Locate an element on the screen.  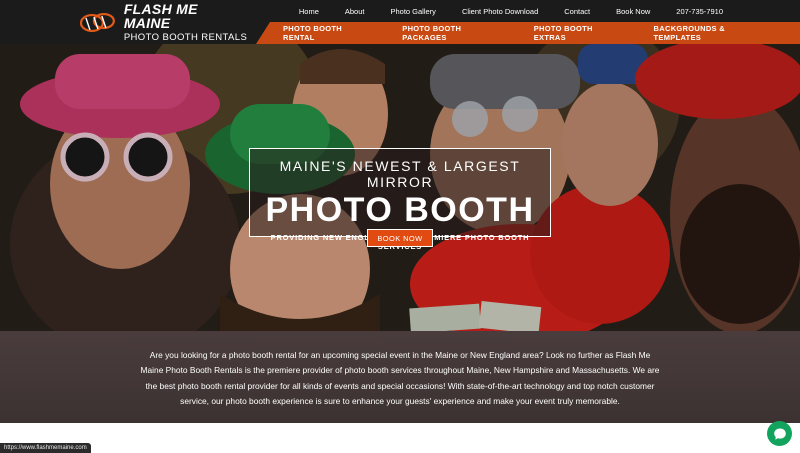
nav-photo-booth-rental: PHOTO BOOTH RENTAL is located at coordinates (327, 33).